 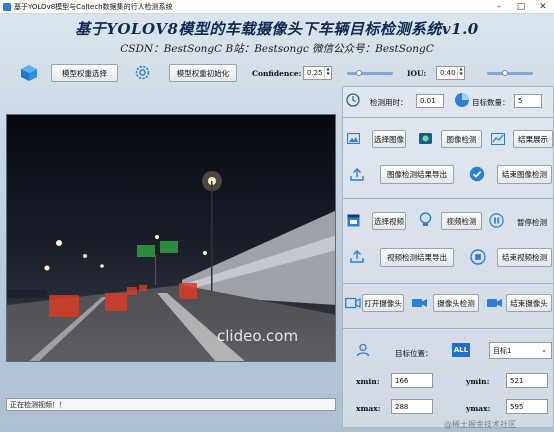 What do you see at coordinates (7, 7) in the screenshot?
I see `app-icon` at bounding box center [7, 7].